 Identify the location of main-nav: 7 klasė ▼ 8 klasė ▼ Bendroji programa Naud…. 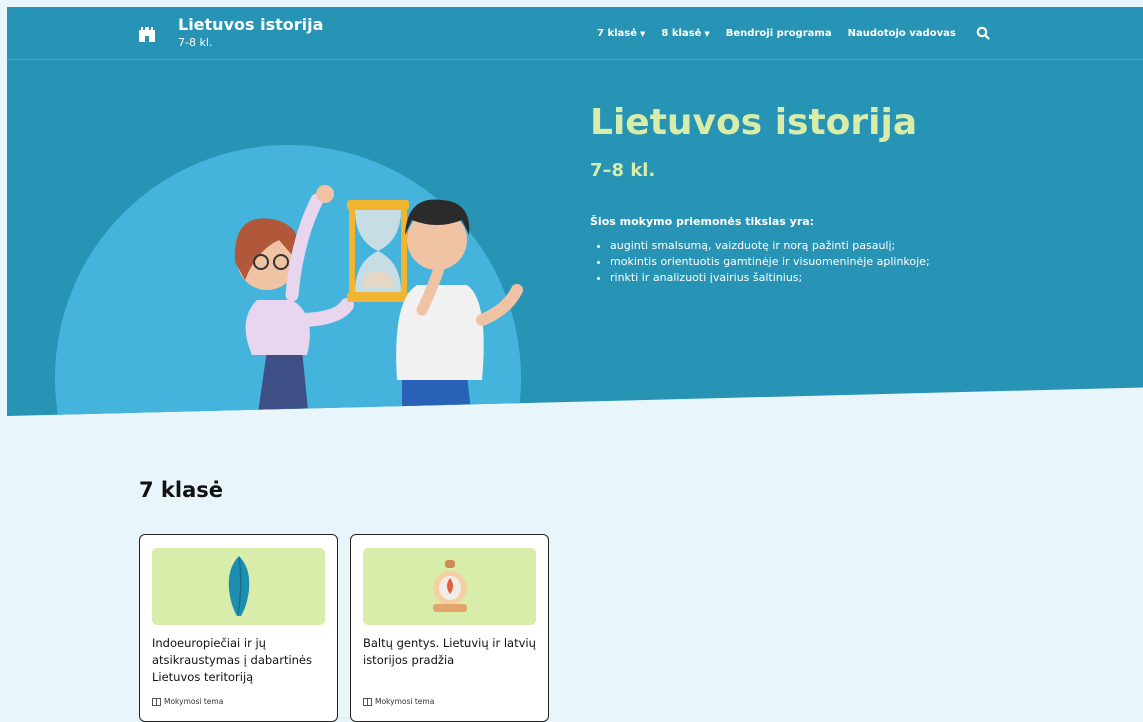
(793, 33).